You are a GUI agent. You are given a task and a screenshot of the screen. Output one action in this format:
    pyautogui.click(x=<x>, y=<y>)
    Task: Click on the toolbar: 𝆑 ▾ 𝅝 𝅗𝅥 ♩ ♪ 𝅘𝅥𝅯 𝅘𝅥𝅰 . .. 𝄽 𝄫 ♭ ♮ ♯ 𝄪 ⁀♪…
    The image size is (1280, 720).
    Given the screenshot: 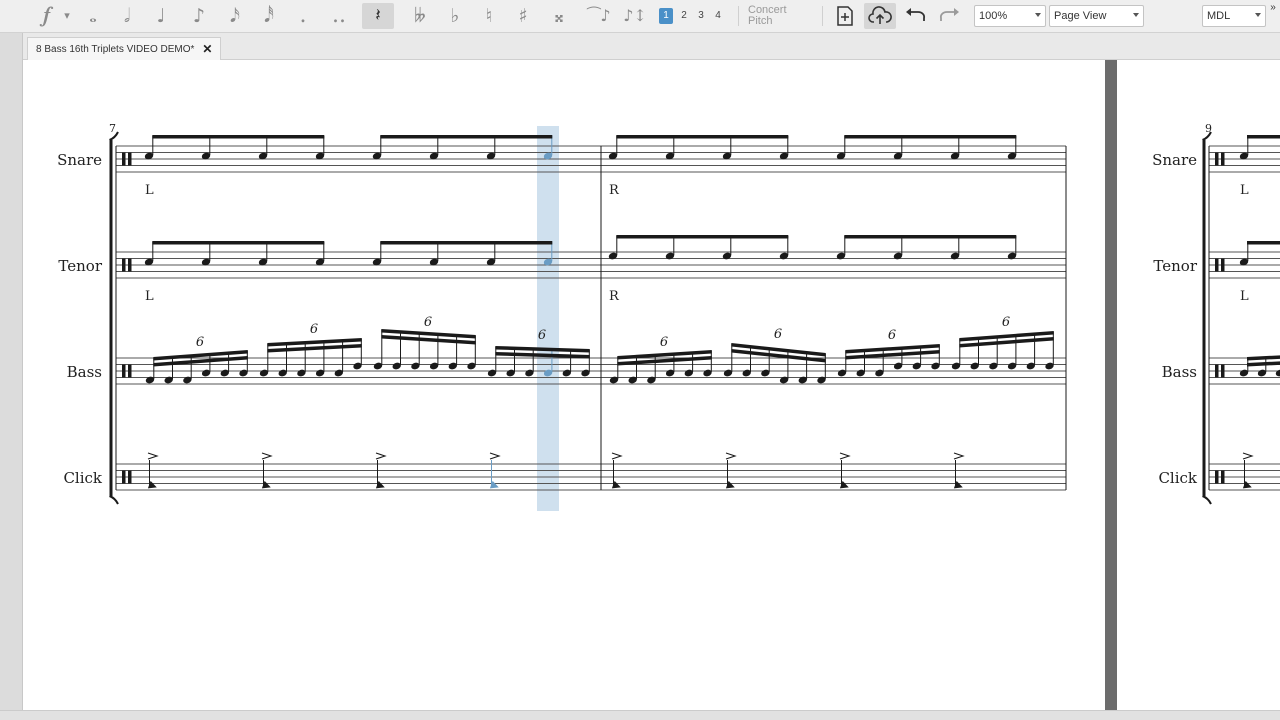 What is the action you would take?
    pyautogui.click(x=640, y=16)
    